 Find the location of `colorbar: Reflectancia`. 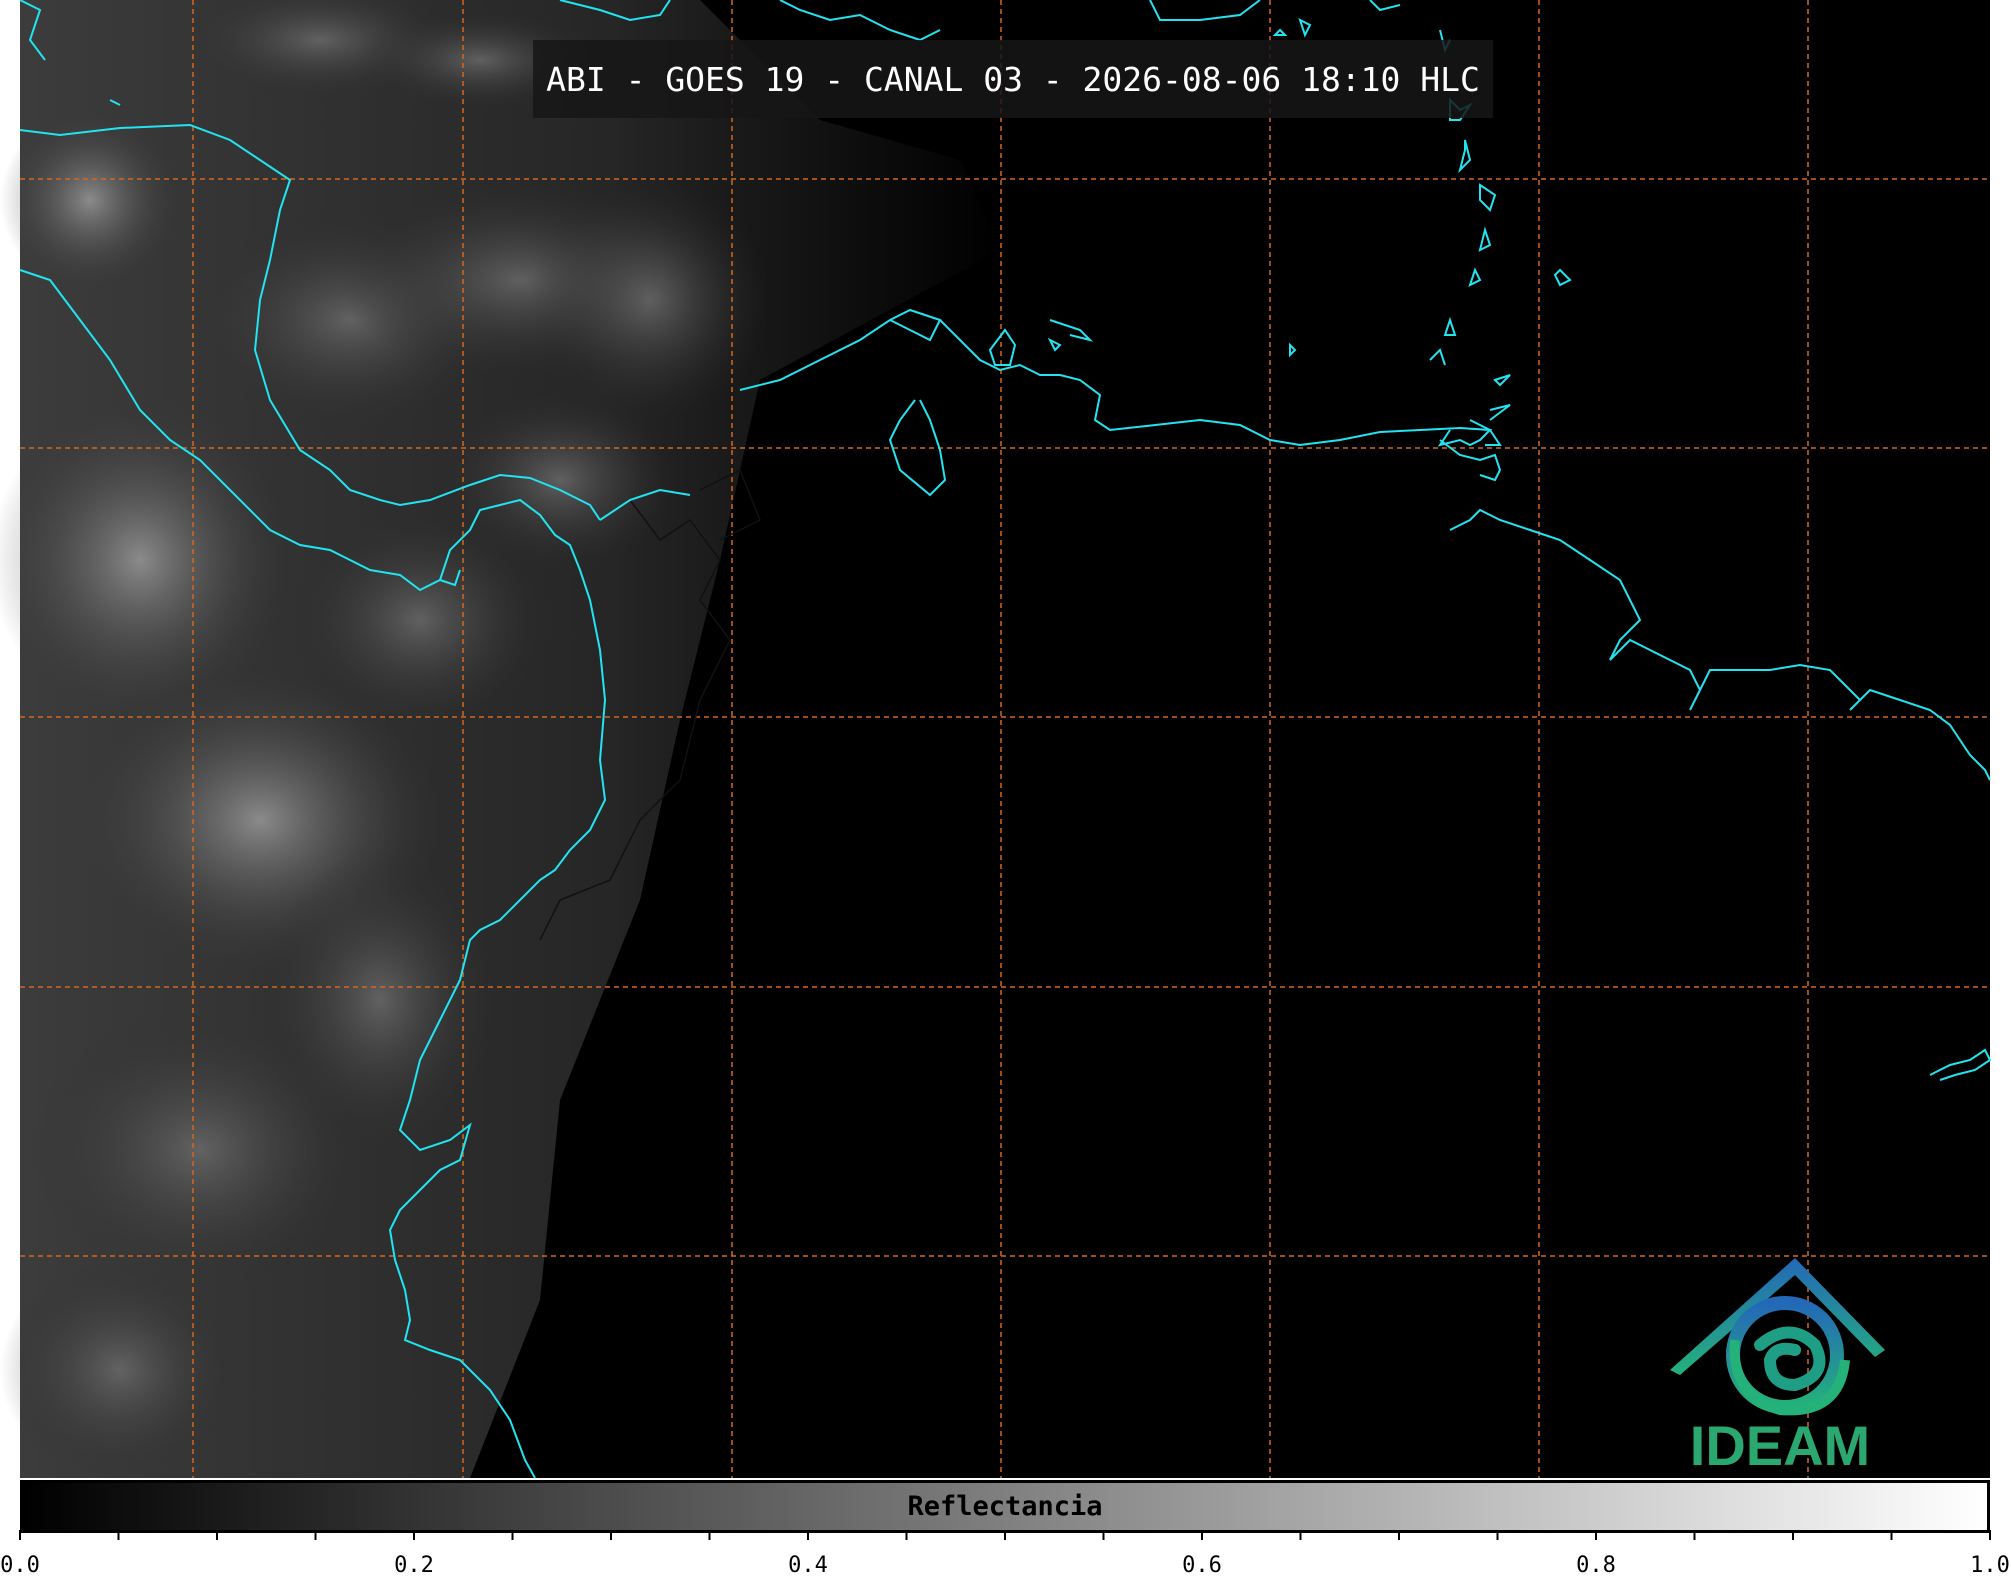

colorbar: Reflectancia is located at coordinates (1005, 1506).